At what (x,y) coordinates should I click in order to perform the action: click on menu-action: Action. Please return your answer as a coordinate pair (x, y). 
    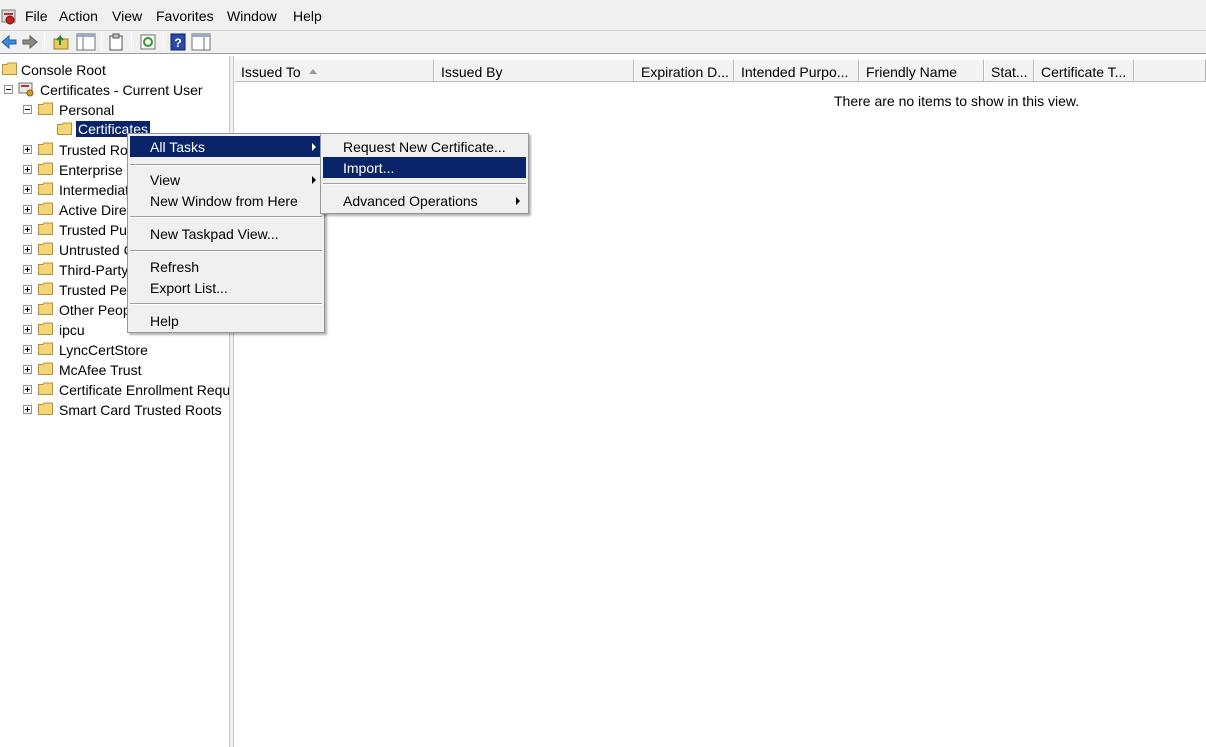
    Looking at the image, I should click on (78, 16).